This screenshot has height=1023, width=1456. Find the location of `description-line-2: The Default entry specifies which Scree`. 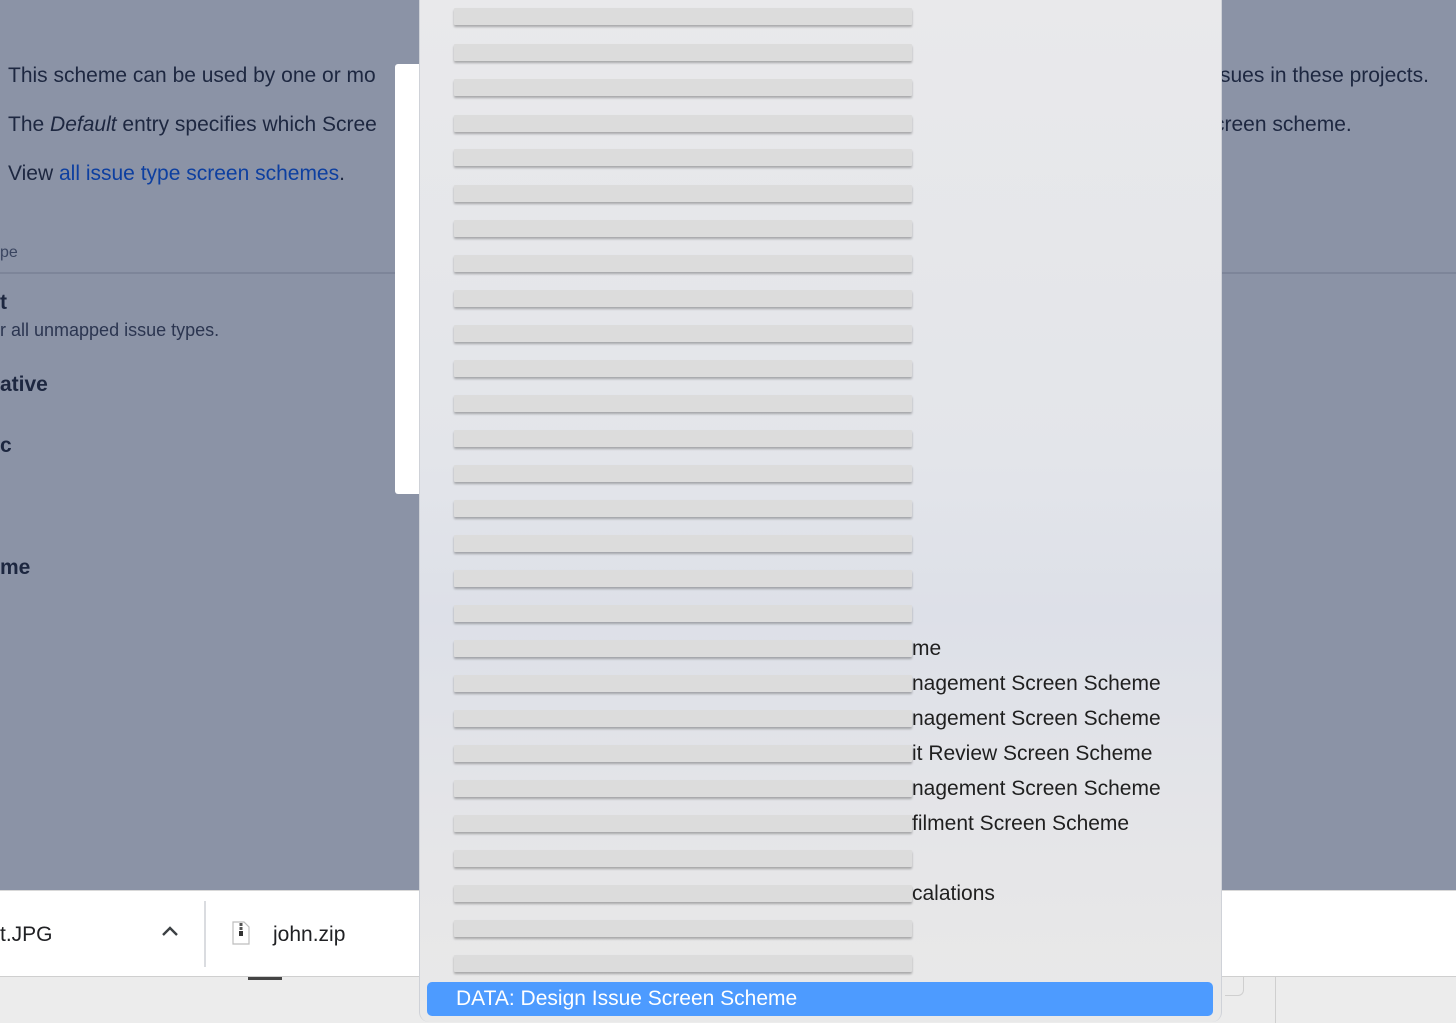

description-line-2: The Default entry specifies which Scree is located at coordinates (192, 125).